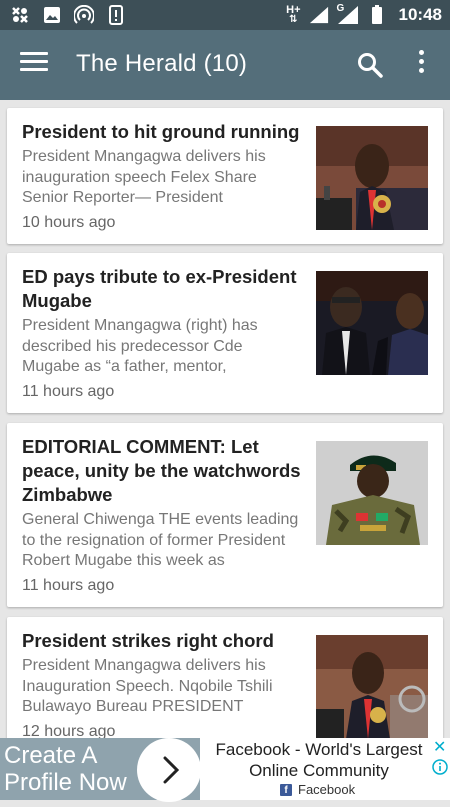 This screenshot has height=807, width=450. I want to click on hotspot-icon, so click(84, 15).